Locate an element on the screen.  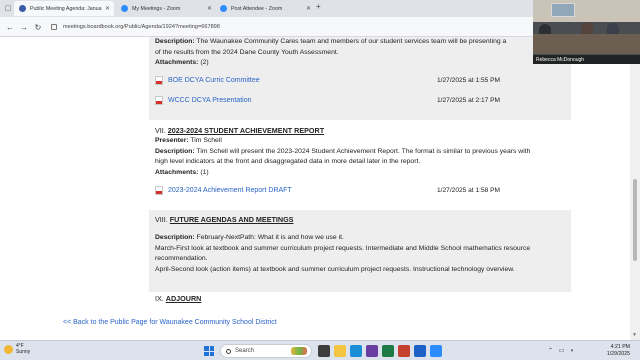
agenda-item-ix: IX. ADJOURN is located at coordinates (360, 300).